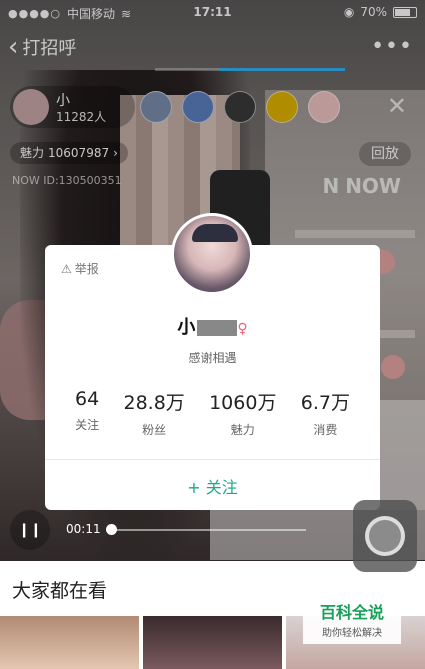 This screenshot has height=669, width=425. I want to click on profile-name: 小 ♀, so click(212, 326).